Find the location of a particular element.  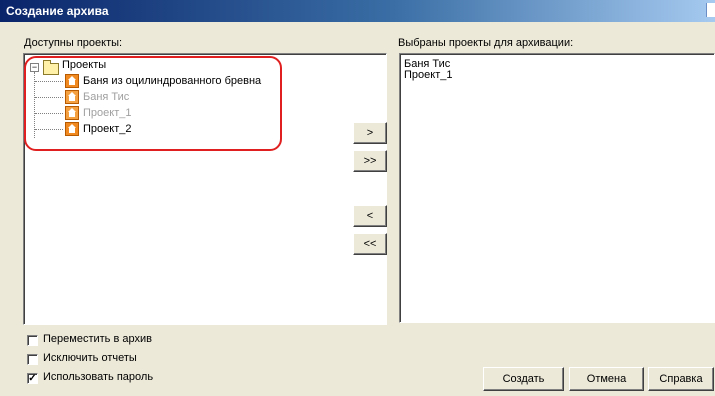

use-password-checkbox: ✓ is located at coordinates (32, 378).